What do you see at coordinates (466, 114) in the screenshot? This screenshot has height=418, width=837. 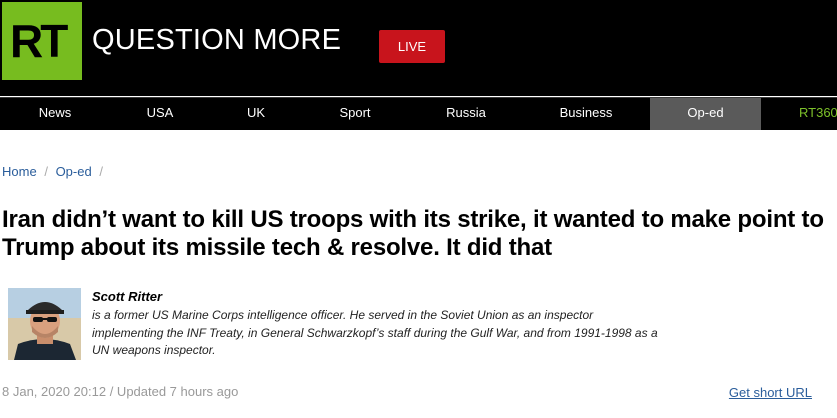 I see `nav-item-russia: Russia` at bounding box center [466, 114].